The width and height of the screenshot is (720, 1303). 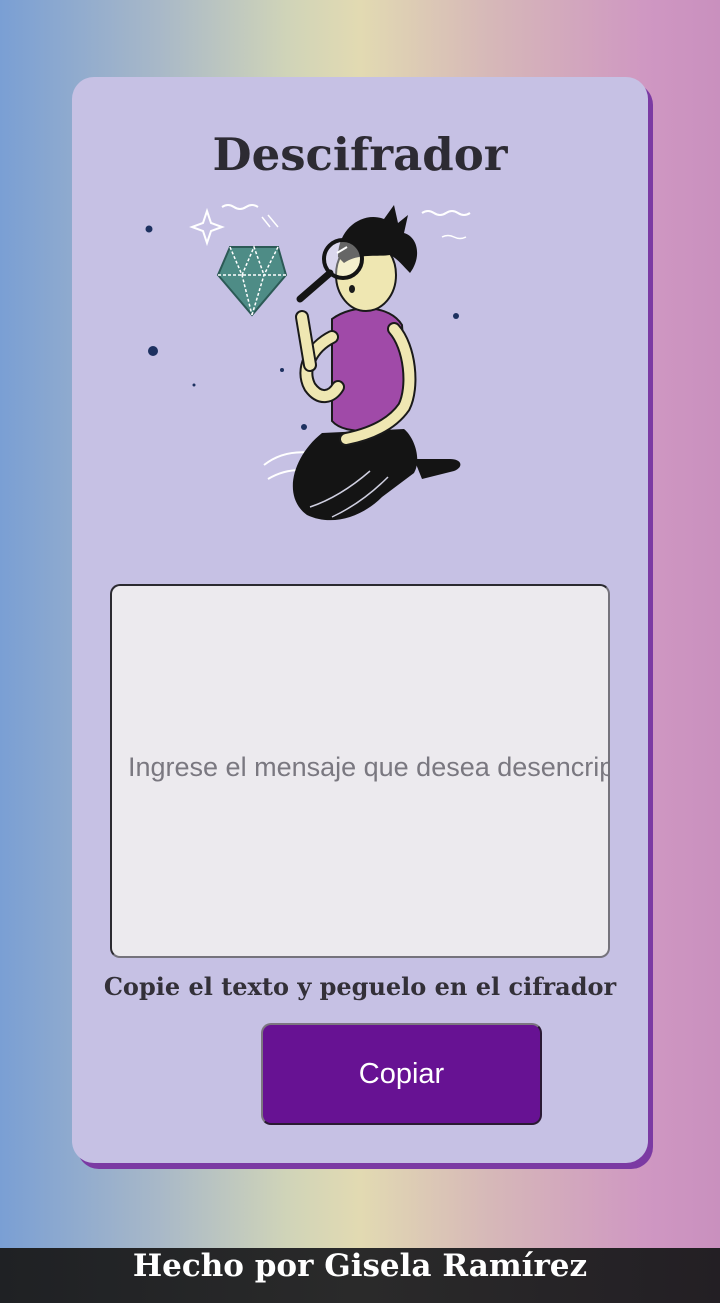 What do you see at coordinates (308, 362) in the screenshot?
I see `person-magnifying-glass-illustration` at bounding box center [308, 362].